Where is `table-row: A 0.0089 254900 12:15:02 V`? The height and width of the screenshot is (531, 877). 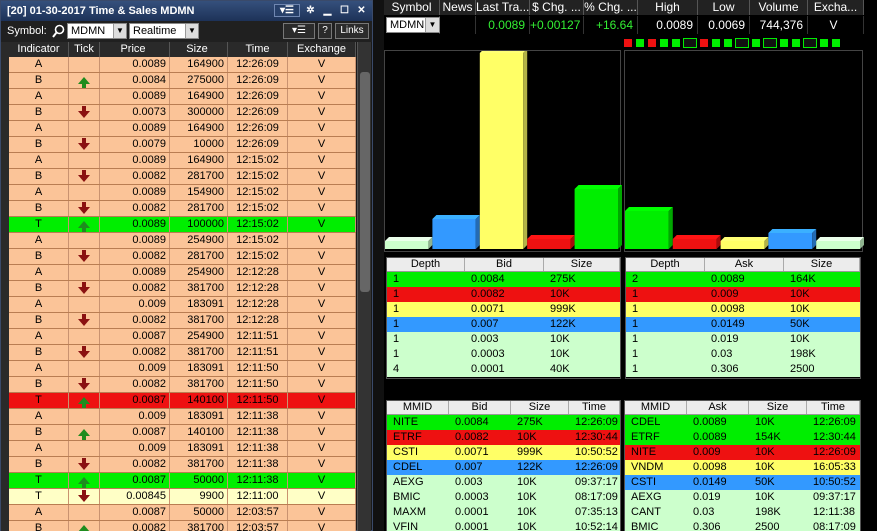 table-row: A 0.0089 254900 12:15:02 V is located at coordinates (182, 241).